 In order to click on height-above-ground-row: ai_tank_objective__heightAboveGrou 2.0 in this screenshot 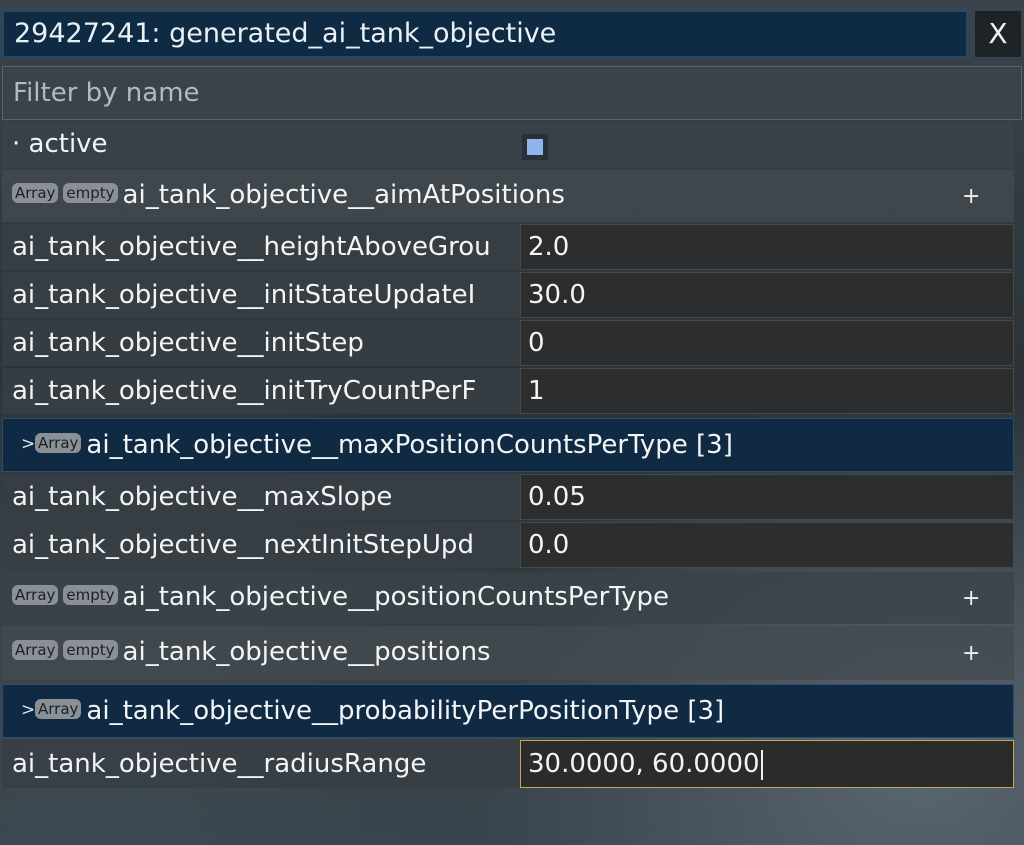, I will do `click(508, 247)`.